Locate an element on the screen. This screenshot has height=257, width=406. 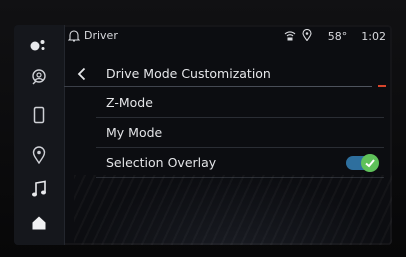
driver-profile-name: Driver is located at coordinates (101, 36).